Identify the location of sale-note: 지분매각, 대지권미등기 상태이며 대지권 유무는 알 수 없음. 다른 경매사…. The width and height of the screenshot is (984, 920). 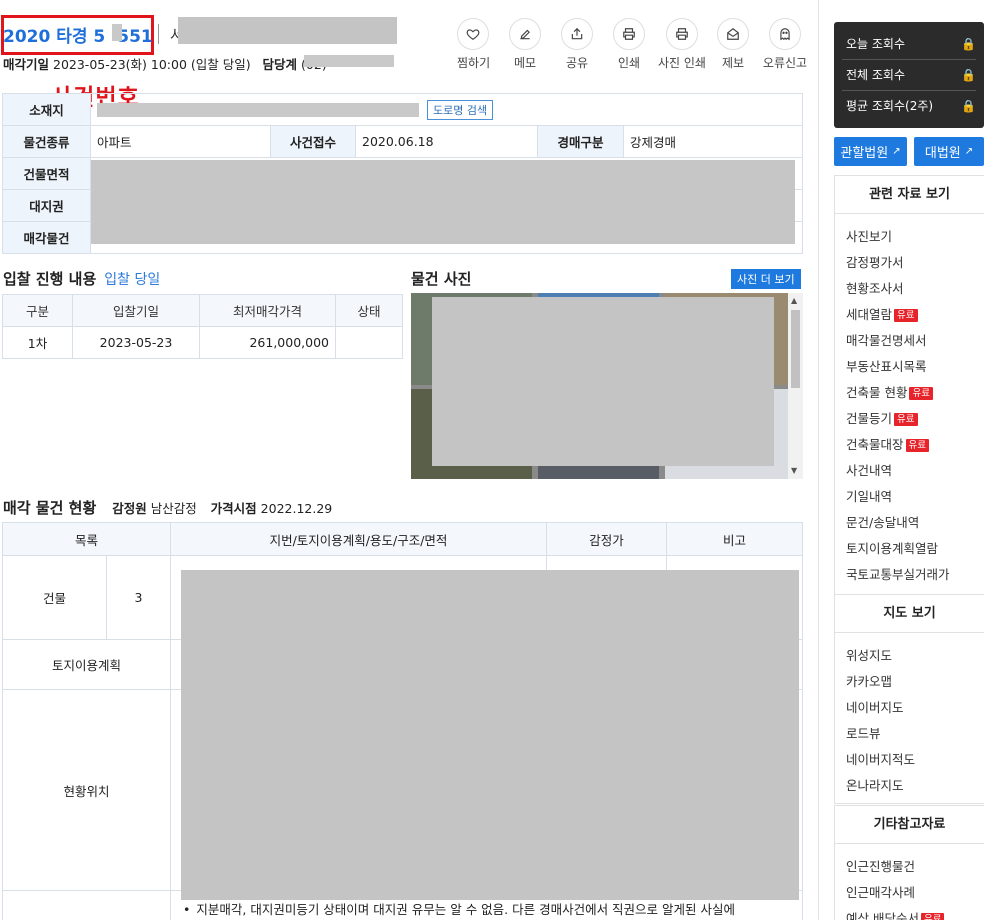
(490, 908).